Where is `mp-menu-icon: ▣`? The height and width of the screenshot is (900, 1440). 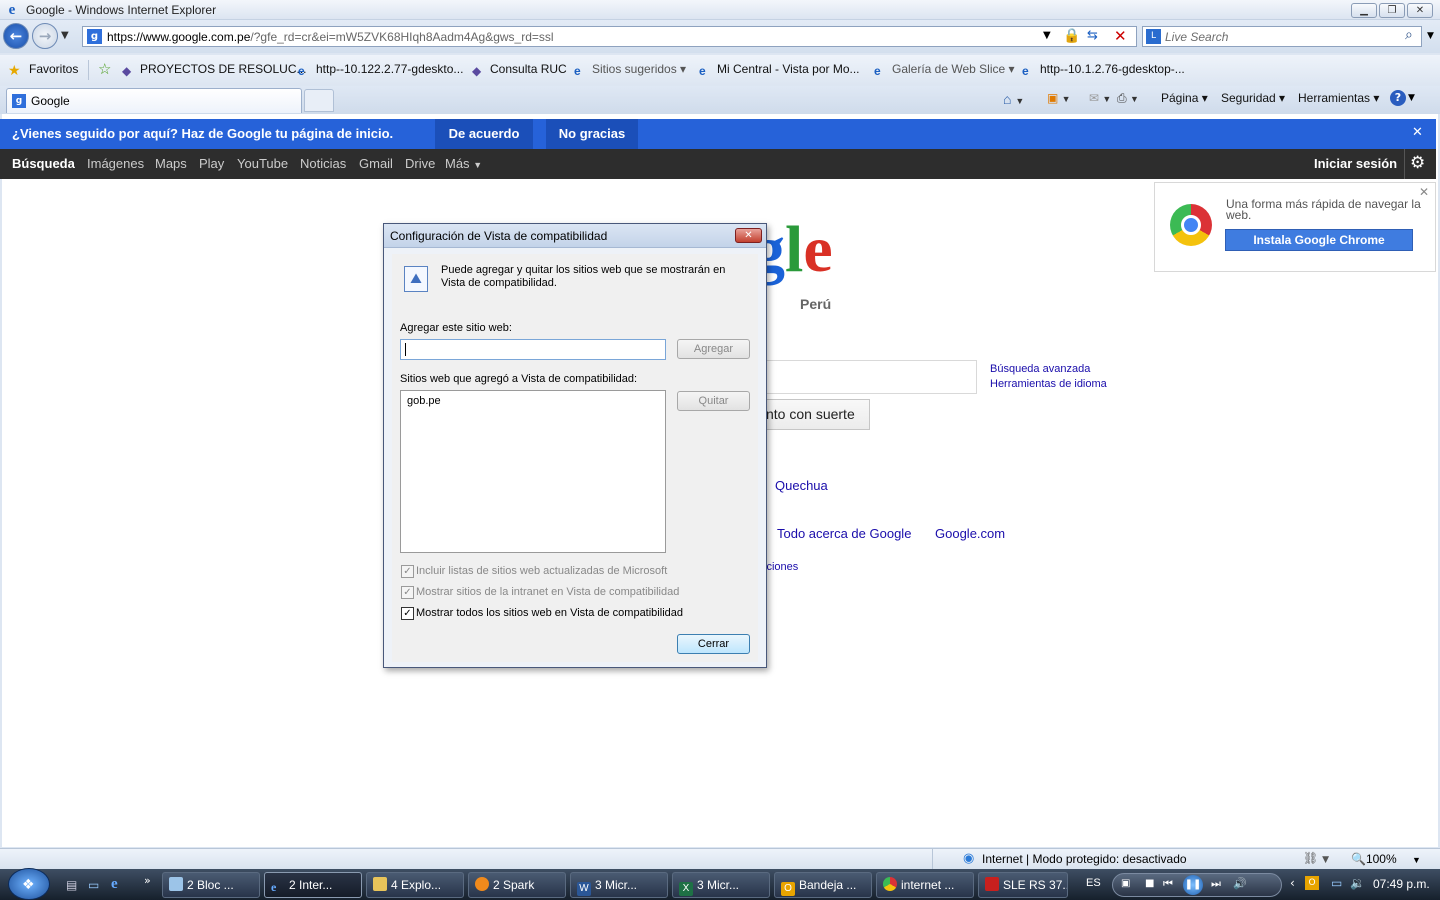
mp-menu-icon: ▣ is located at coordinates (1125, 883).